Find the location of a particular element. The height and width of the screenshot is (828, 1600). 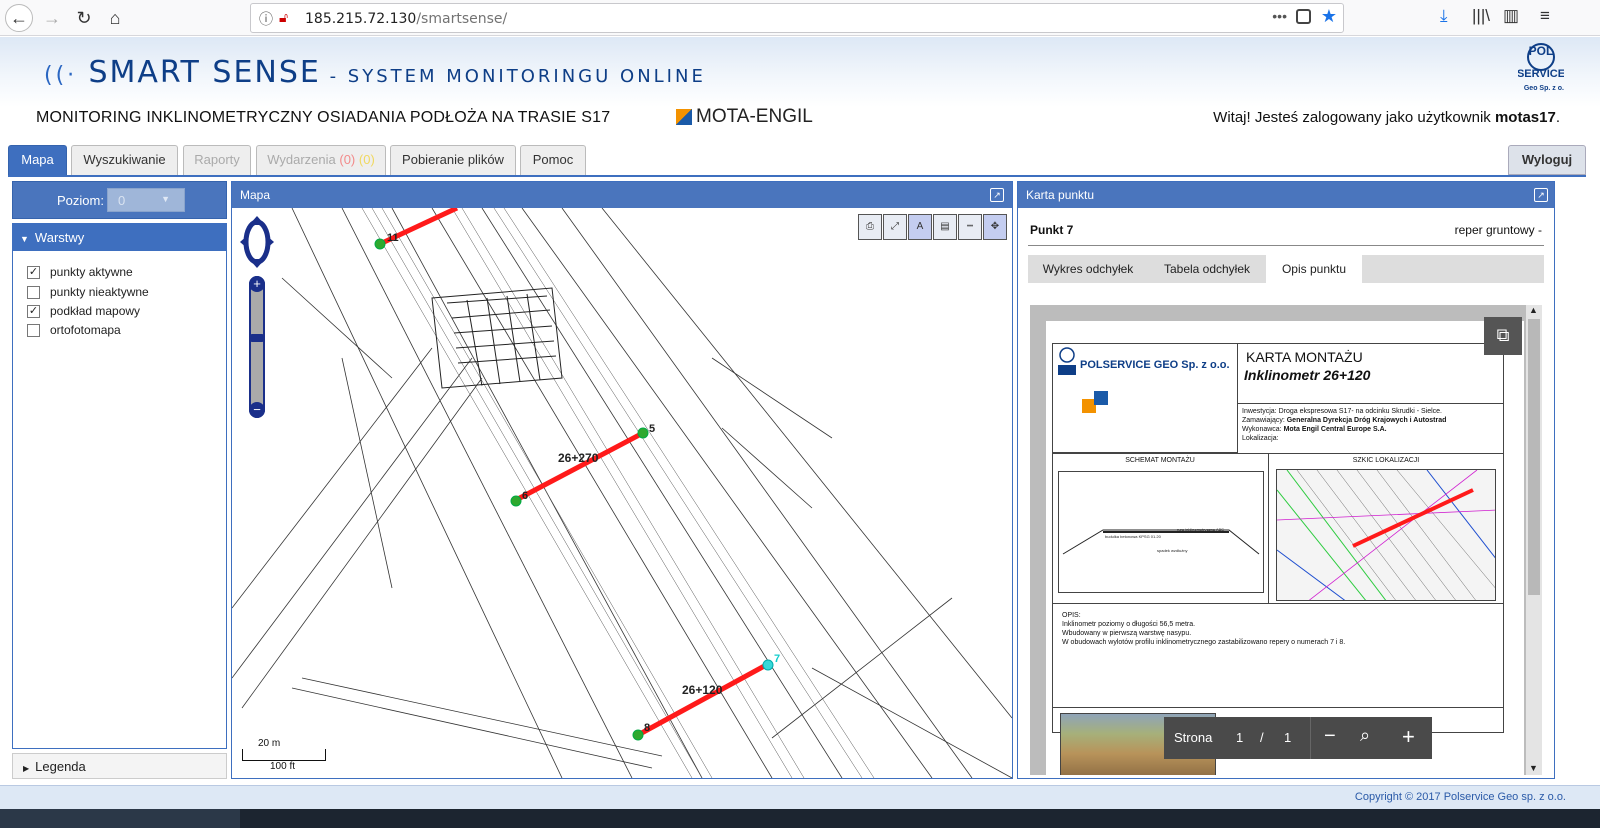

point-panel-header: Karta punktu is located at coordinates (1286, 195).